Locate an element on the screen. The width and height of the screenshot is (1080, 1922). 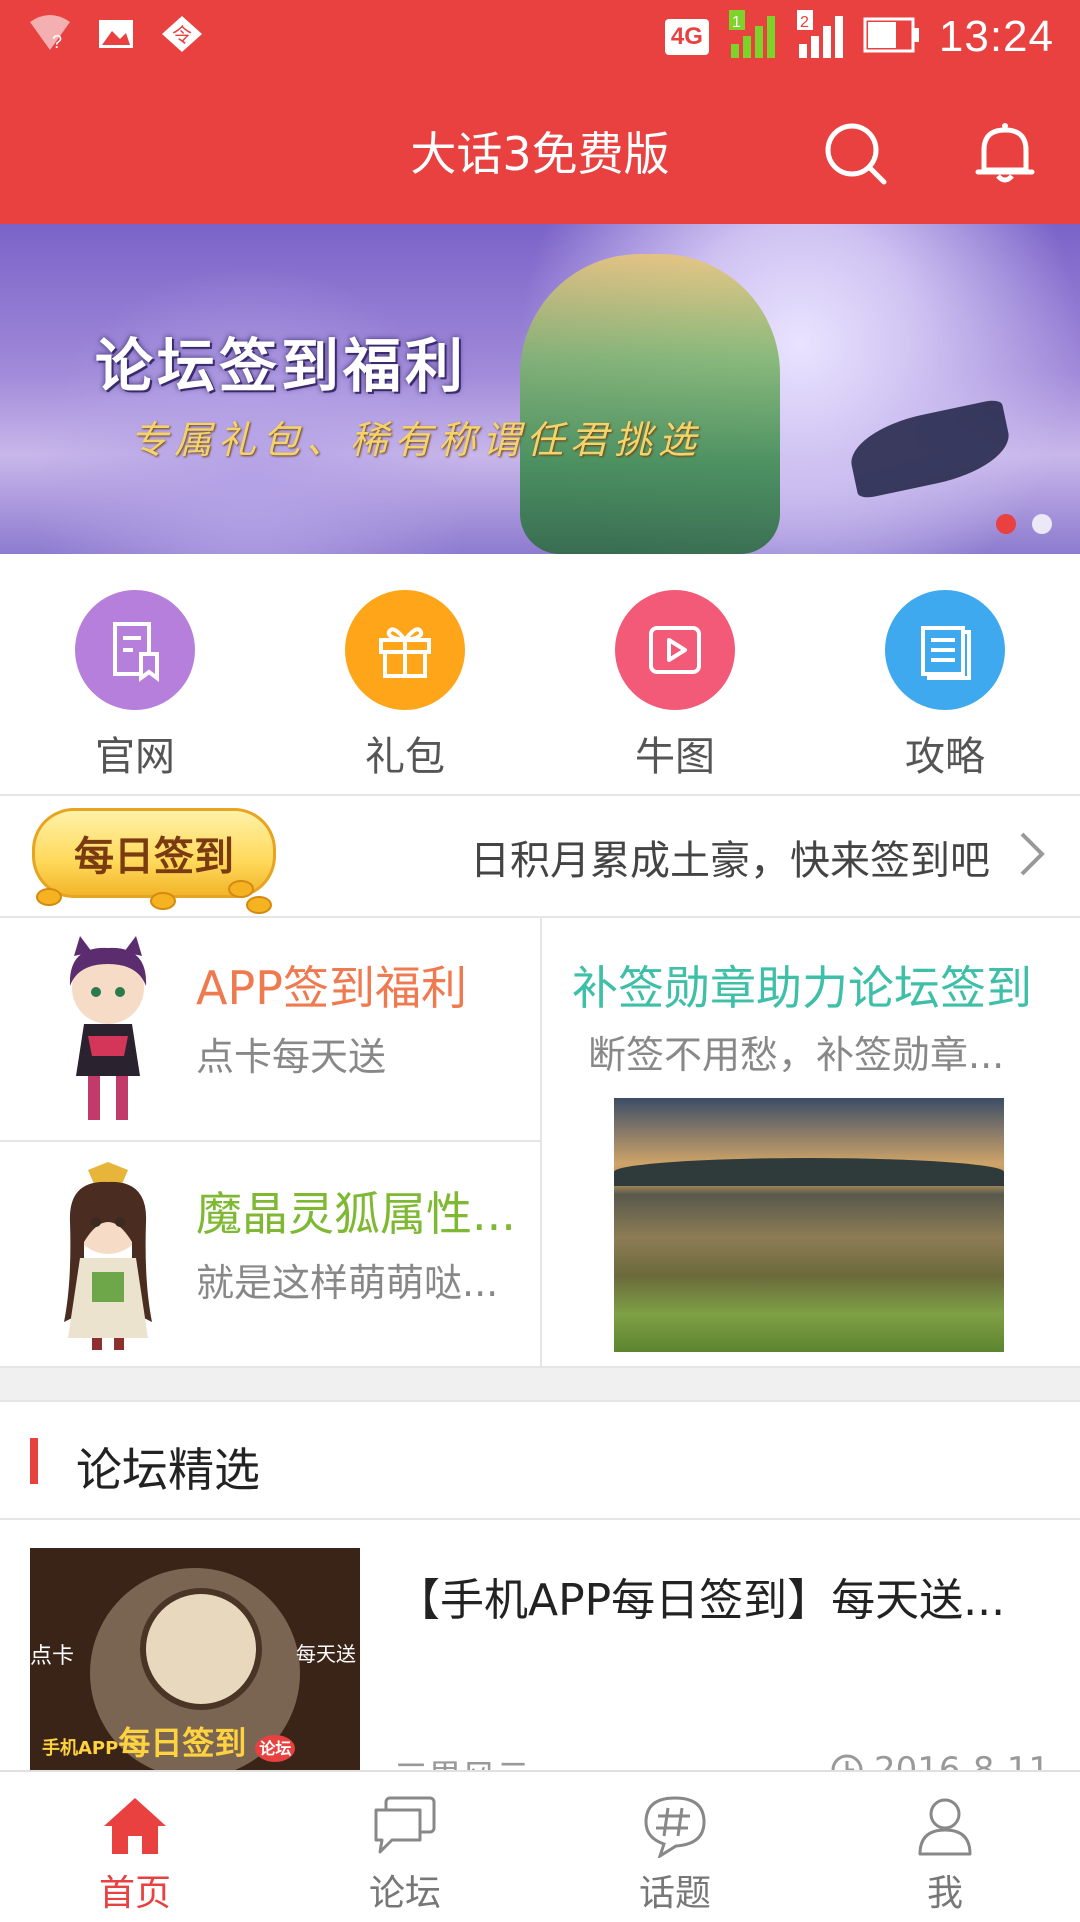
promo-subtitle: 点卡每天送 is located at coordinates (291, 1057).